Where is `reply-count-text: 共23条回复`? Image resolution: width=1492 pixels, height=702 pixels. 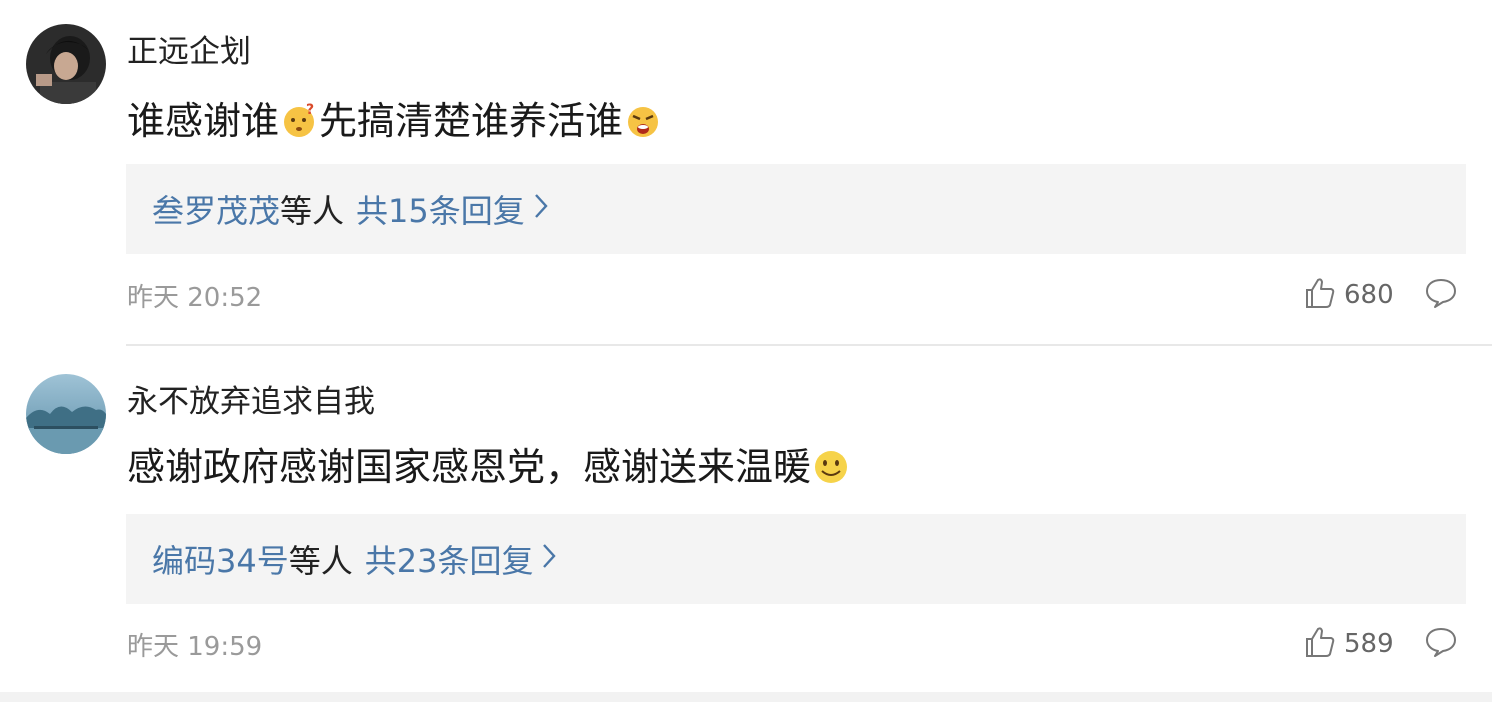 reply-count-text: 共23条回复 is located at coordinates (449, 561).